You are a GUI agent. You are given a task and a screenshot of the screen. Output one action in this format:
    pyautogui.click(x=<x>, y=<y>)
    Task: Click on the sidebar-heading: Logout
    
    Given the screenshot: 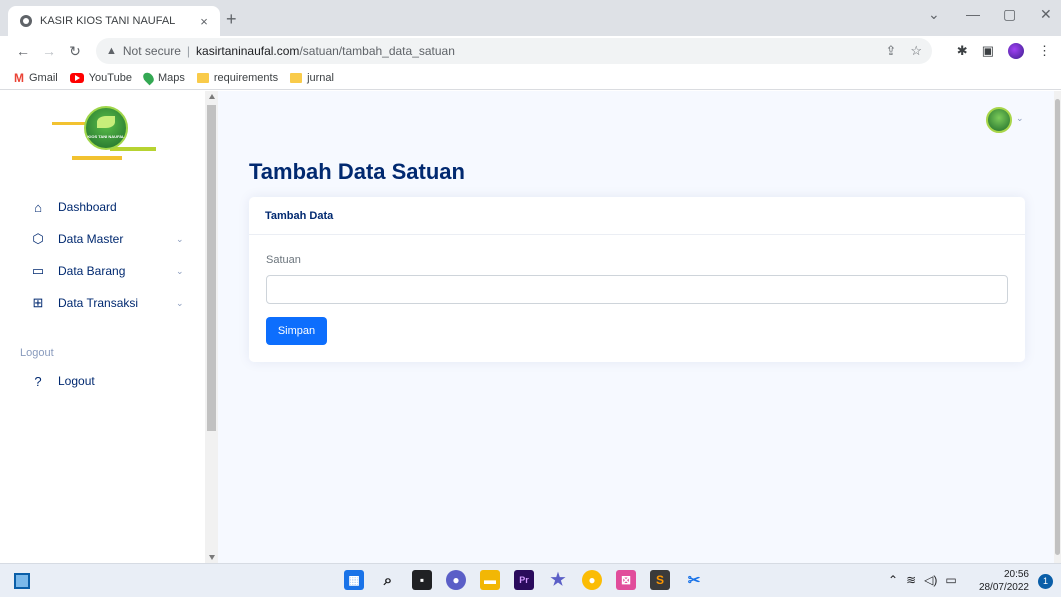 What is the action you would take?
    pyautogui.click(x=37, y=353)
    